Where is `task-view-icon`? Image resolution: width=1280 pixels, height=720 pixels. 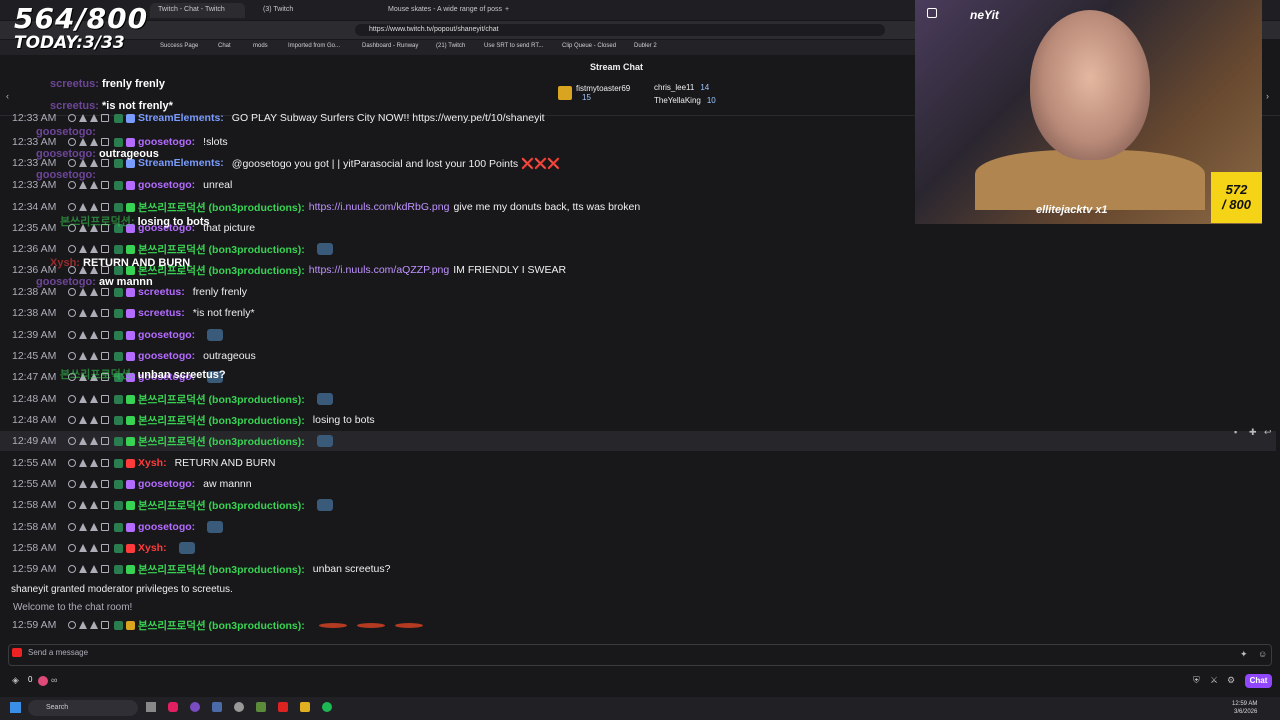 task-view-icon is located at coordinates (151, 707).